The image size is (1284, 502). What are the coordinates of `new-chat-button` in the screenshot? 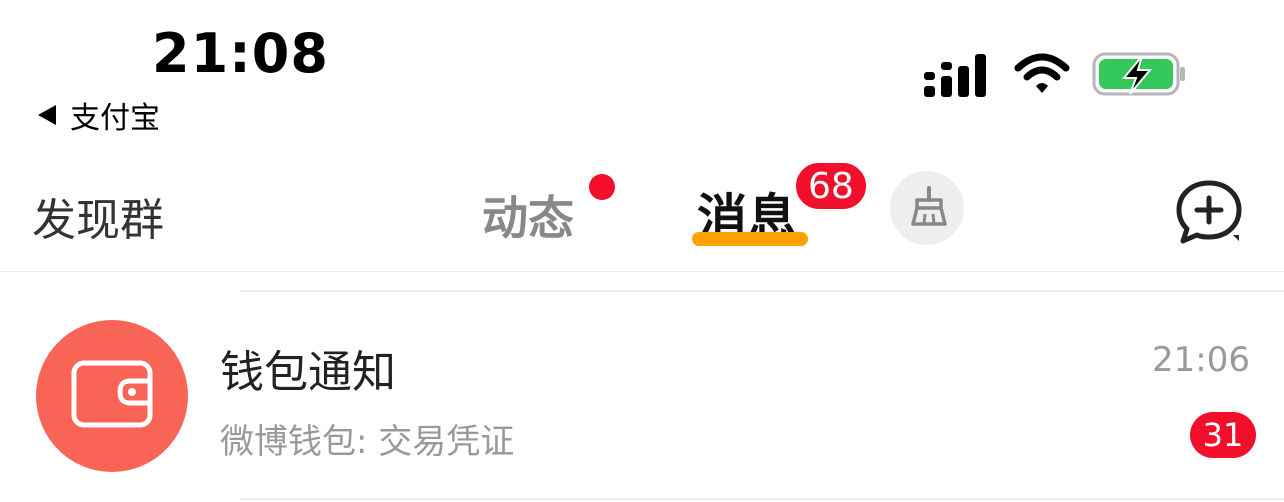 It's located at (1209, 215).